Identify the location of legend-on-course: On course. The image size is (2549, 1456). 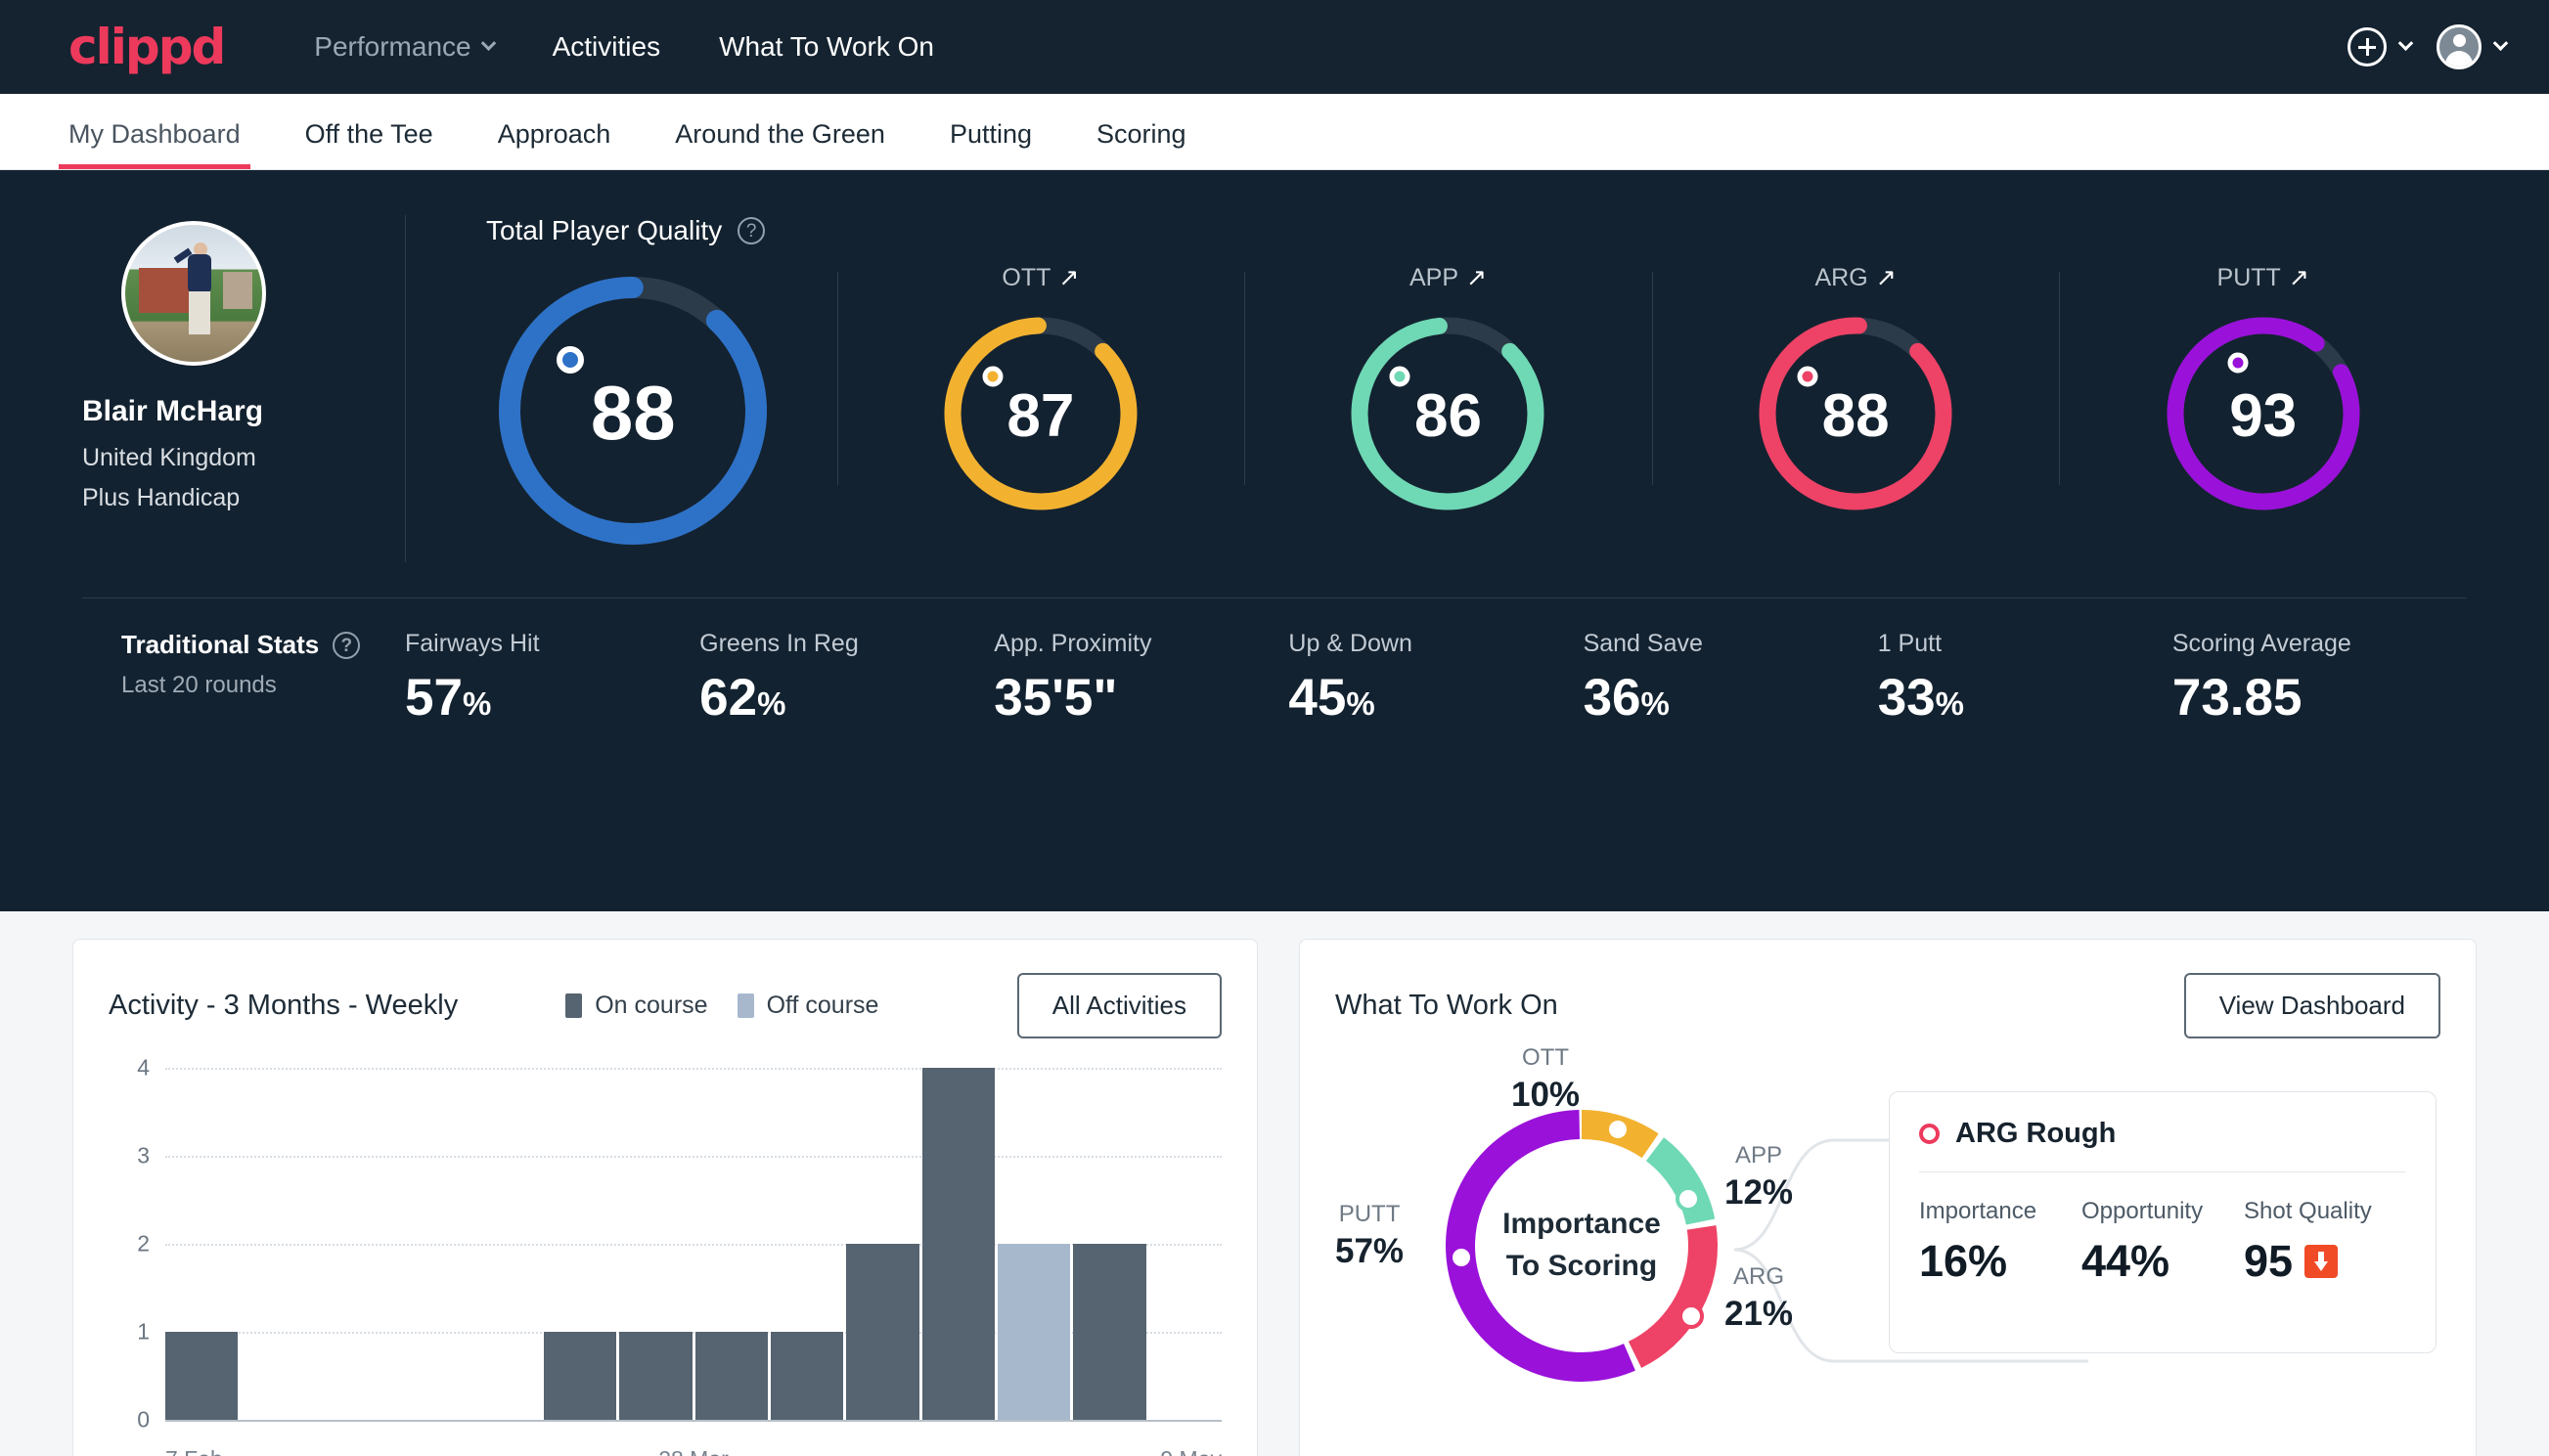
(637, 1006).